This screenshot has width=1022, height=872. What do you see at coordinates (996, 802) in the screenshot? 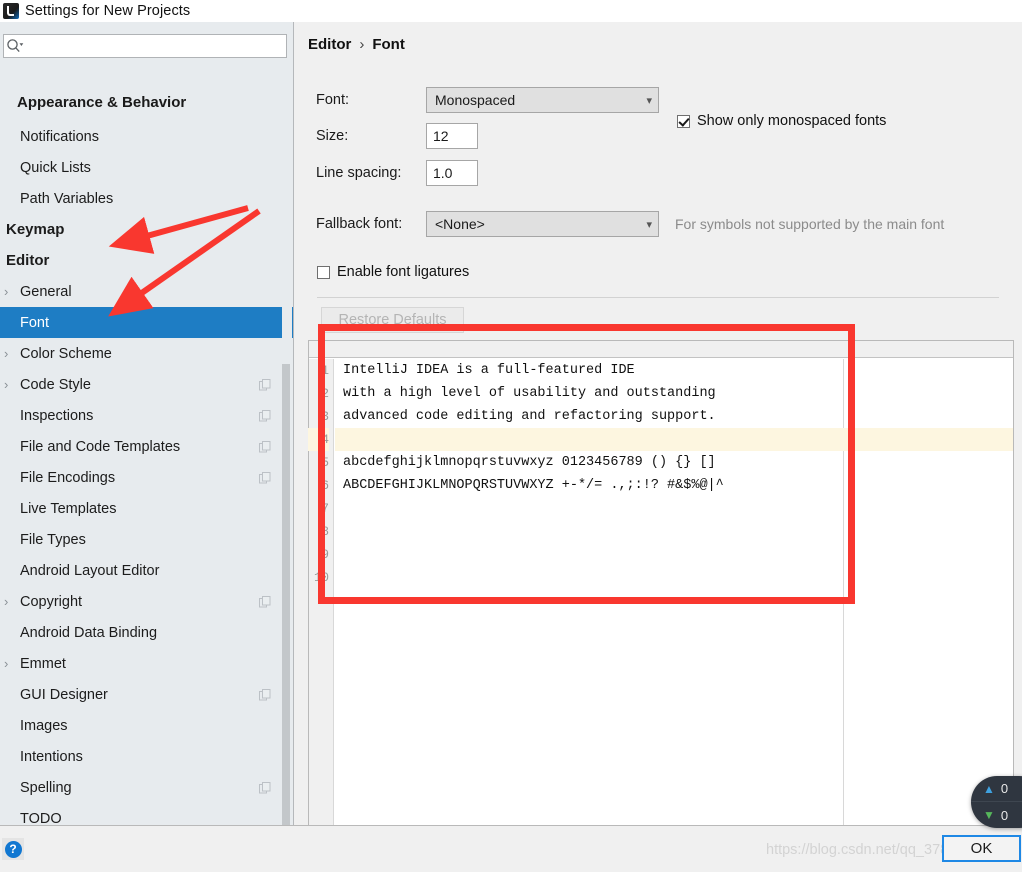
I see `network-speed-widget: ▲ 0 ▼ 0` at bounding box center [996, 802].